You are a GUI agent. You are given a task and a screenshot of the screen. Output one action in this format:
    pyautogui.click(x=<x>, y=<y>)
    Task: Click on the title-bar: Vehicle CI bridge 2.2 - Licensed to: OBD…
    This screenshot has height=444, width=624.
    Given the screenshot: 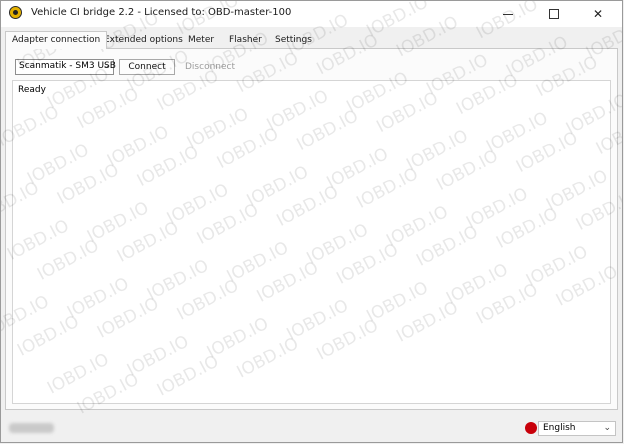 What is the action you would take?
    pyautogui.click(x=311, y=14)
    